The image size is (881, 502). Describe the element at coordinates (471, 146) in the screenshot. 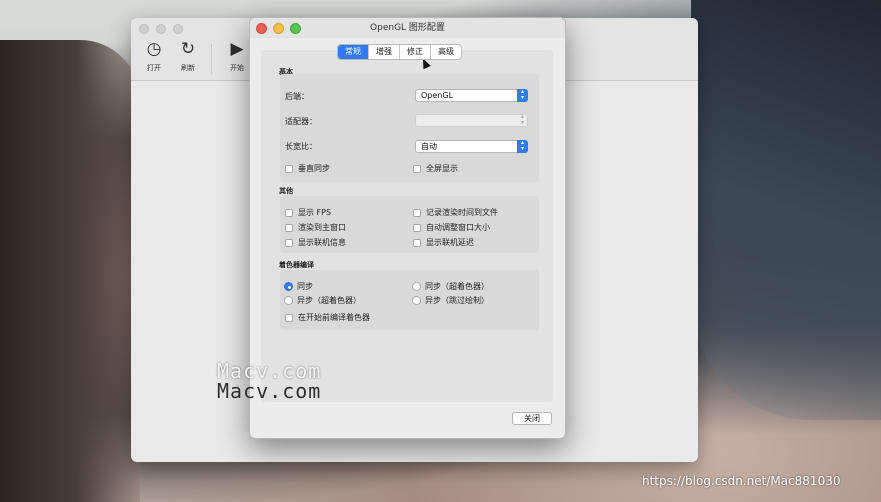

I see `aspect-select: 自动 ▴ ▾` at that location.